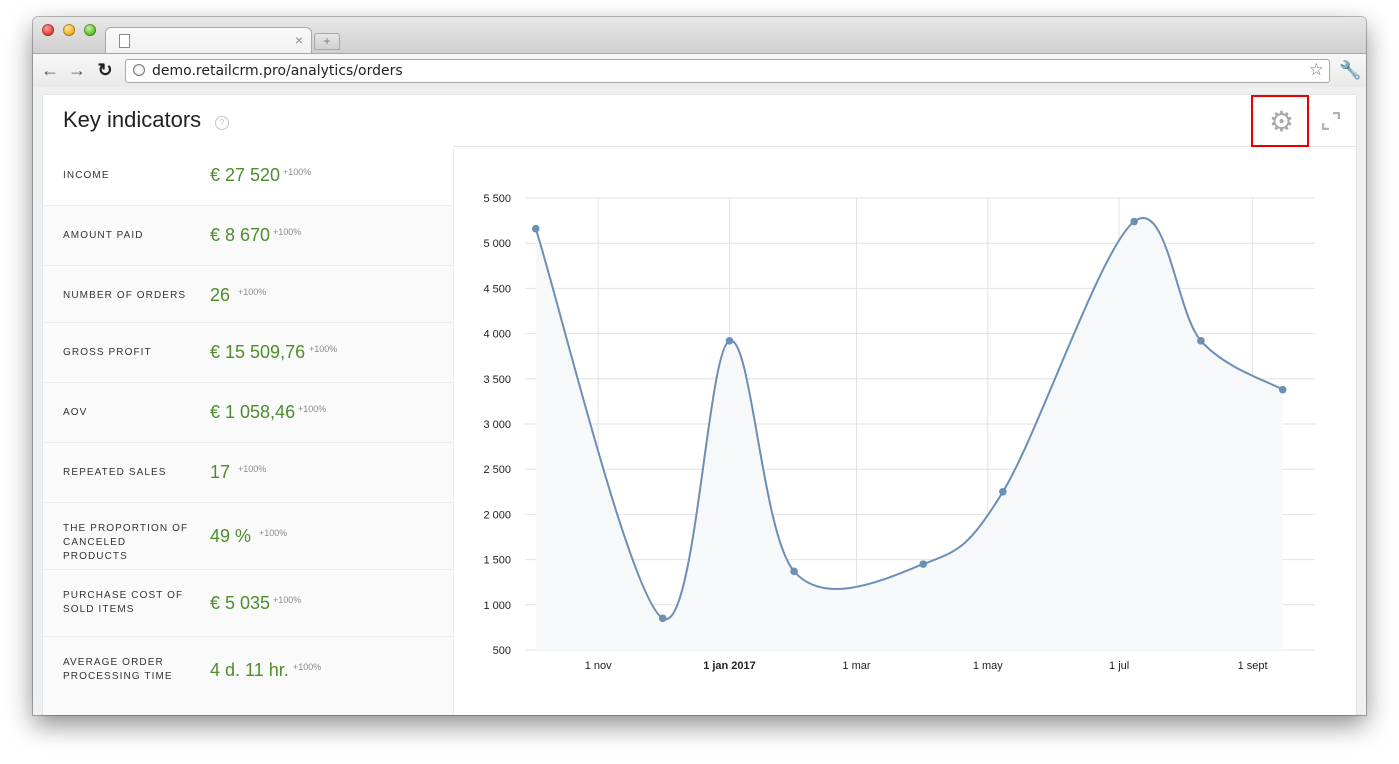  I want to click on metric-value: € 5 035, so click(240, 603).